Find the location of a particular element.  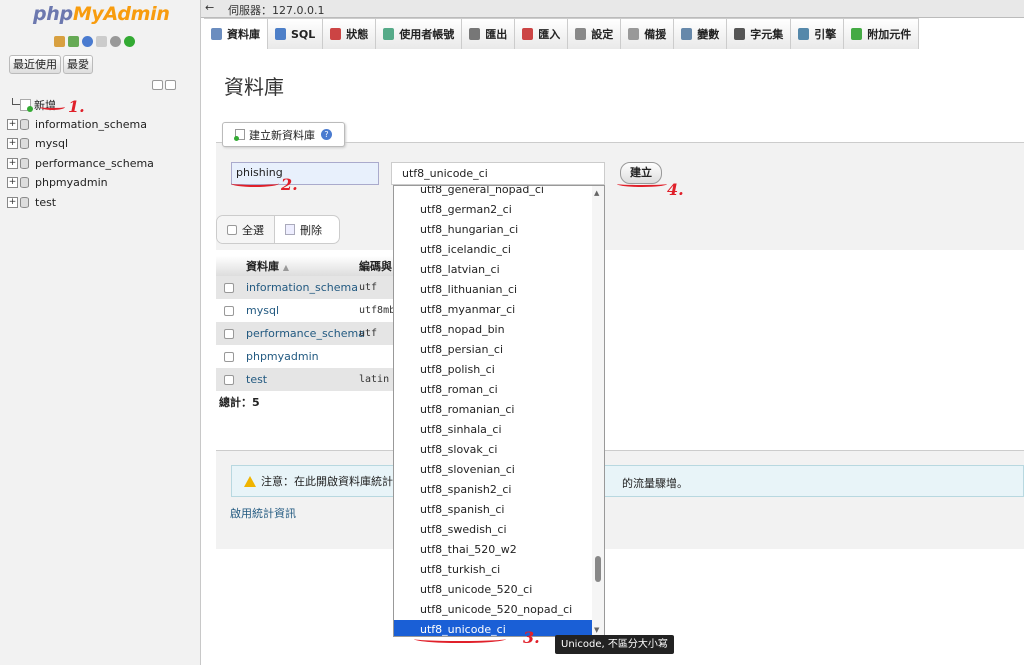

help-icon: ? is located at coordinates (326, 134).